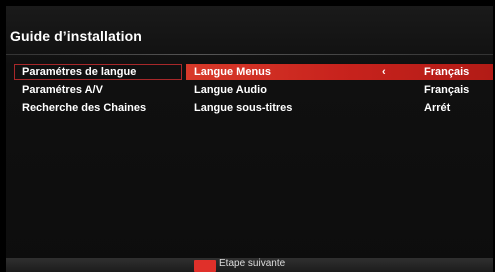  What do you see at coordinates (339, 72) in the screenshot?
I see `setting-row-menu-language: Langue Menus ‹ Français` at bounding box center [339, 72].